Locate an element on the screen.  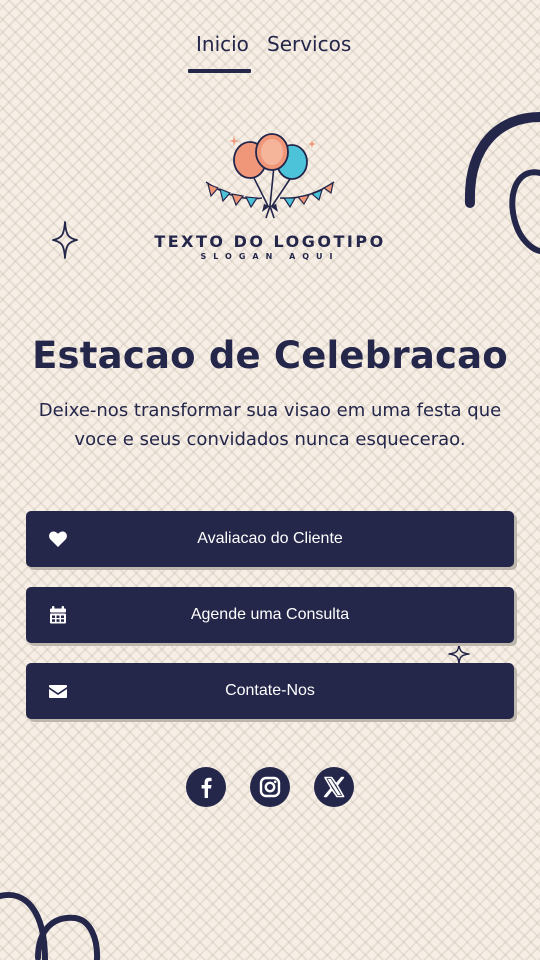
contact-us-button: Contate-Nos is located at coordinates (270, 691).